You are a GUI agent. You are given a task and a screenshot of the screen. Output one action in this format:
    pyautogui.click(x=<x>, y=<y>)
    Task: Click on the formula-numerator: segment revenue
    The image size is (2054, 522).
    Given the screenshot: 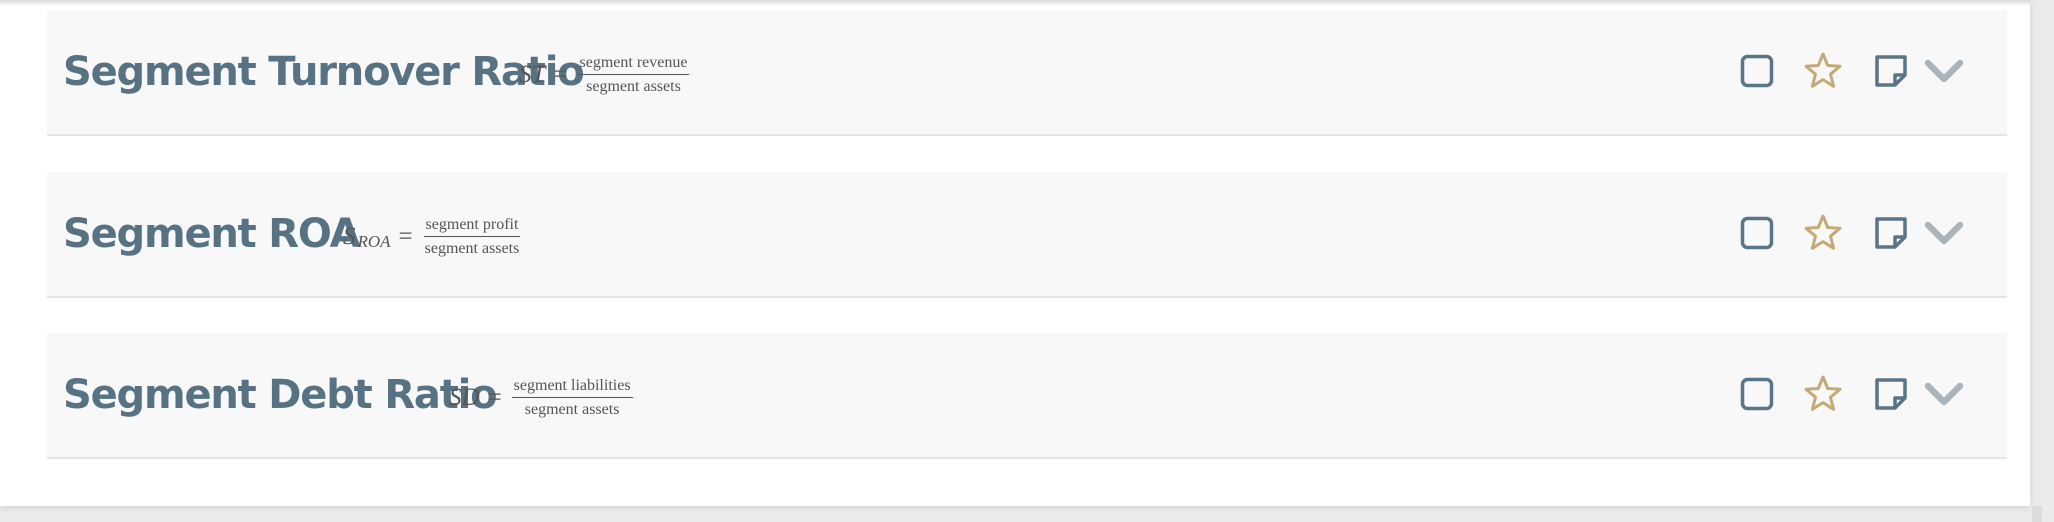 What is the action you would take?
    pyautogui.click(x=633, y=64)
    